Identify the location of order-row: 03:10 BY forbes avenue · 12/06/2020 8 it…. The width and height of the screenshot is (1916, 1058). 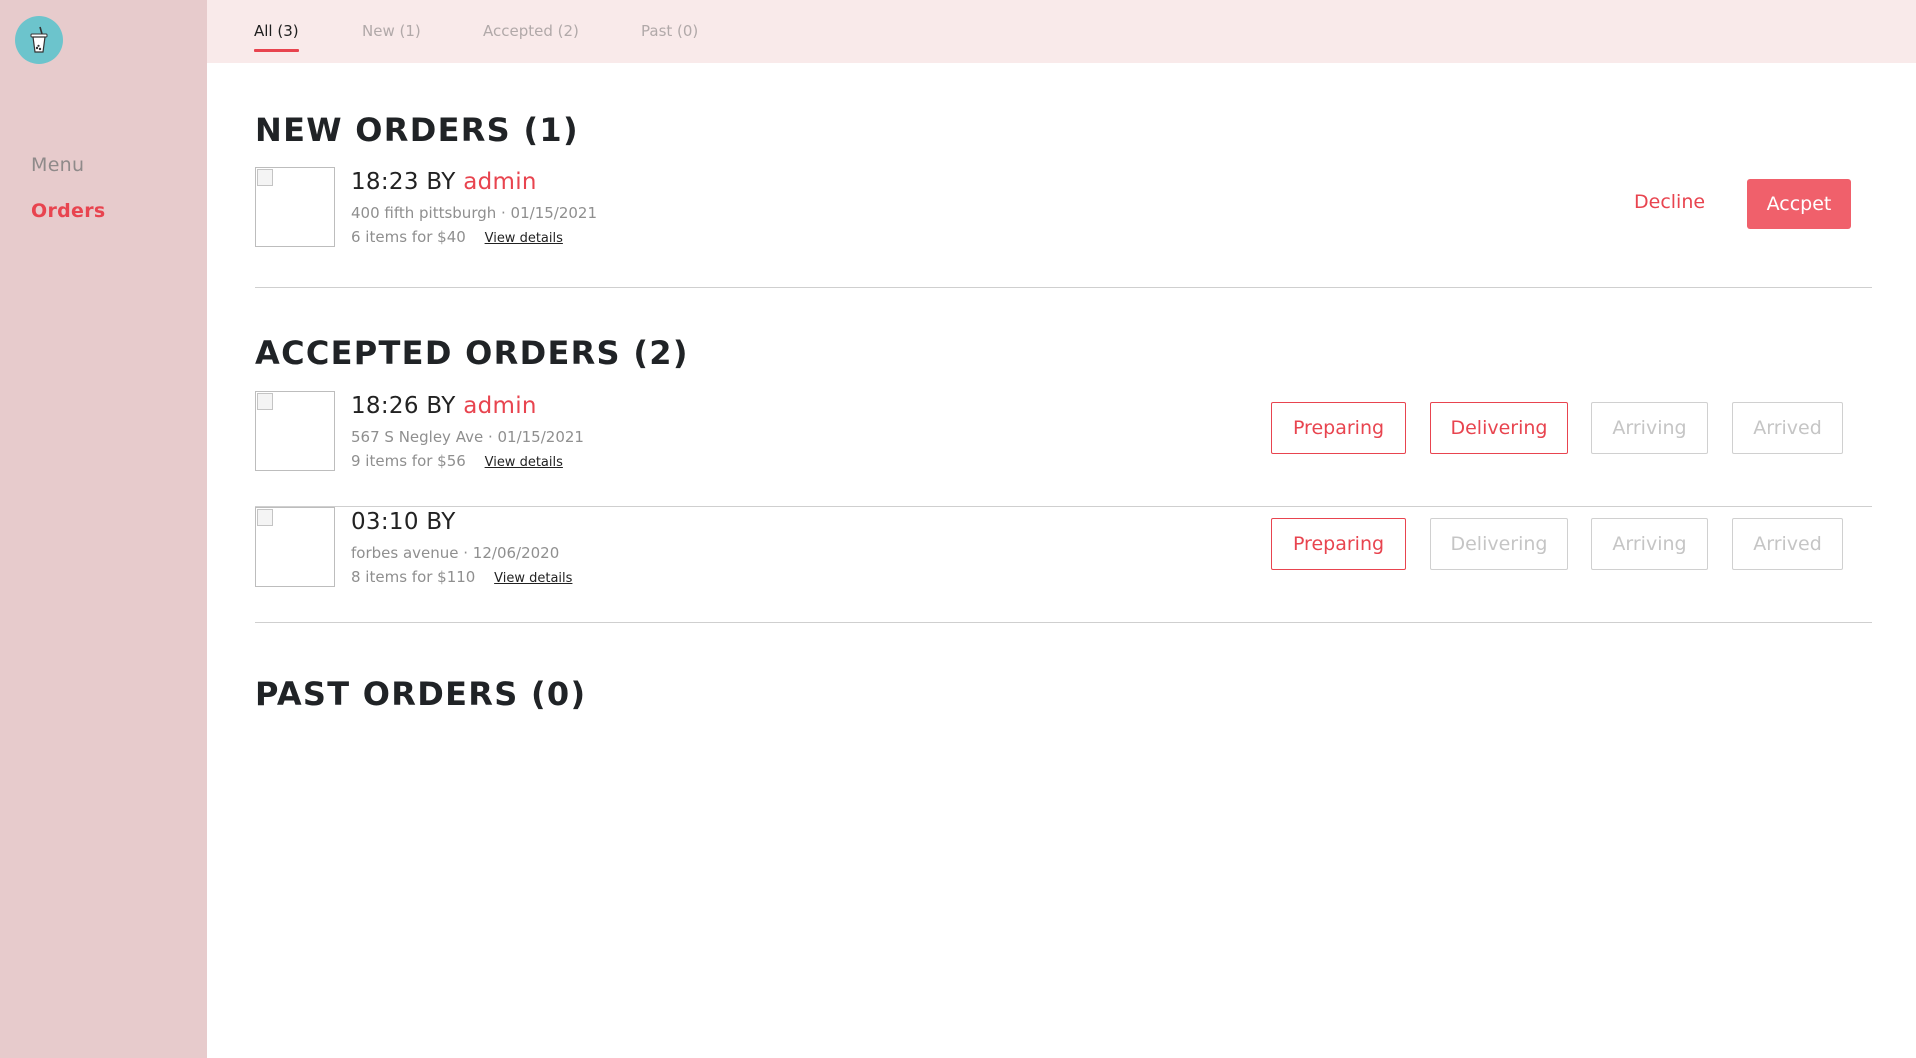
(1063, 565).